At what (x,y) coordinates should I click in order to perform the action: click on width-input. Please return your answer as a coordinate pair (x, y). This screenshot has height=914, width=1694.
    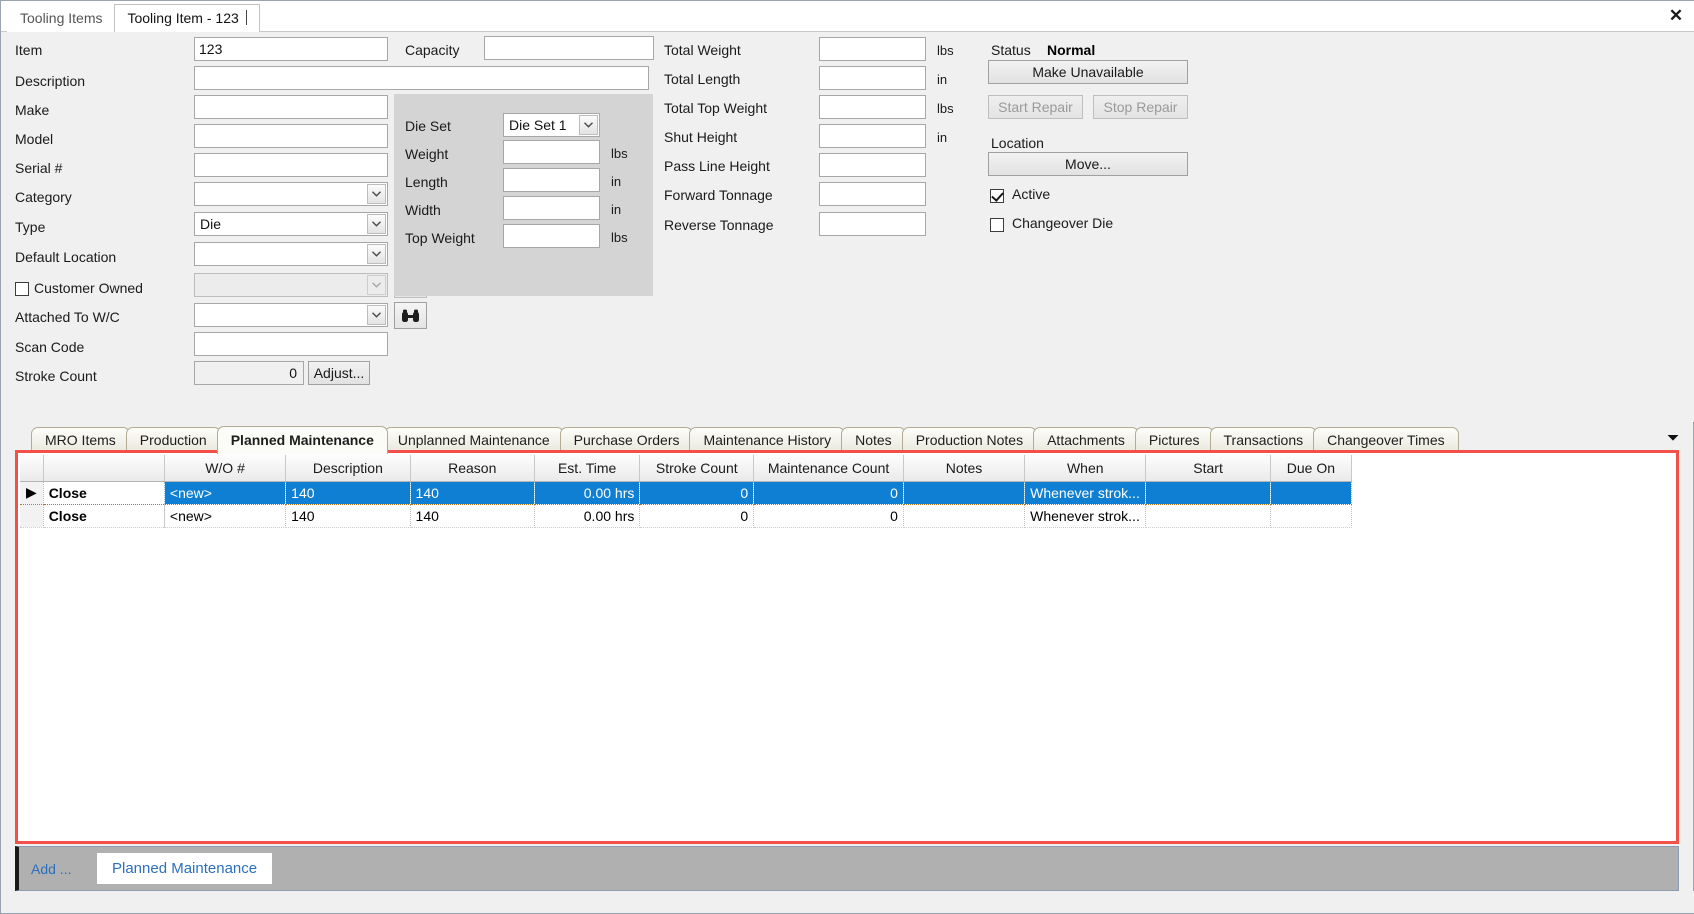
    Looking at the image, I should click on (551, 208).